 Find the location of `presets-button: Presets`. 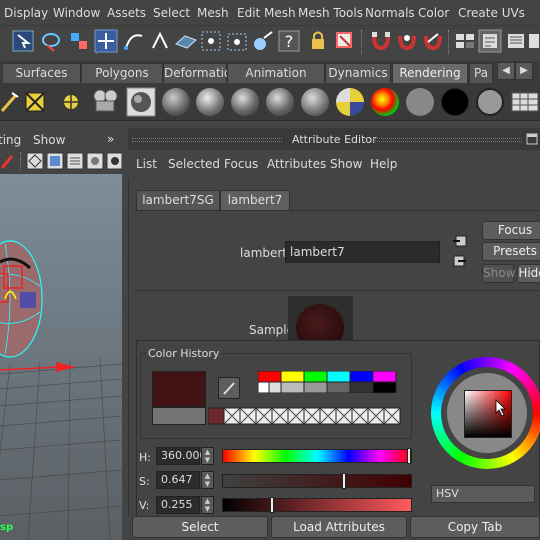

presets-button: Presets is located at coordinates (511, 251).